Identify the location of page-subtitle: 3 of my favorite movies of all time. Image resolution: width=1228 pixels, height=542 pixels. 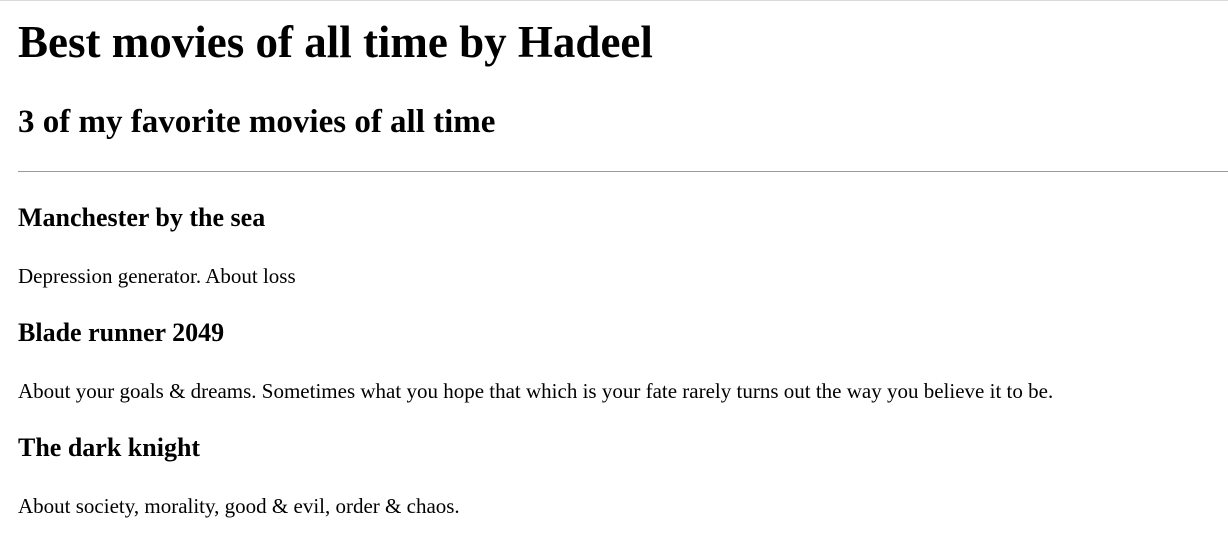
(257, 122).